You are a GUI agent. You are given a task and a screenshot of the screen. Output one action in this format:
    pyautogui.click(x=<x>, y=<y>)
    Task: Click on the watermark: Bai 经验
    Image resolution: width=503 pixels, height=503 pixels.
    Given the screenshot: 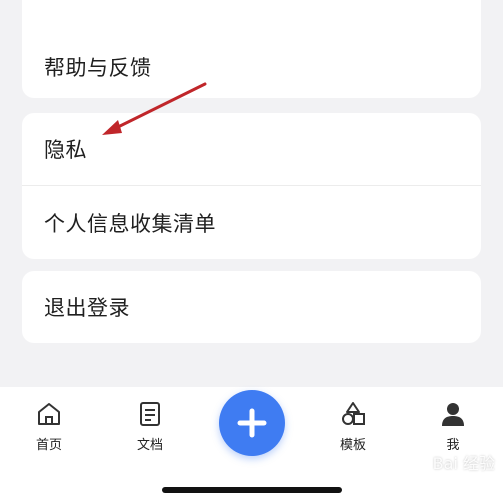 What is the action you would take?
    pyautogui.click(x=463, y=463)
    